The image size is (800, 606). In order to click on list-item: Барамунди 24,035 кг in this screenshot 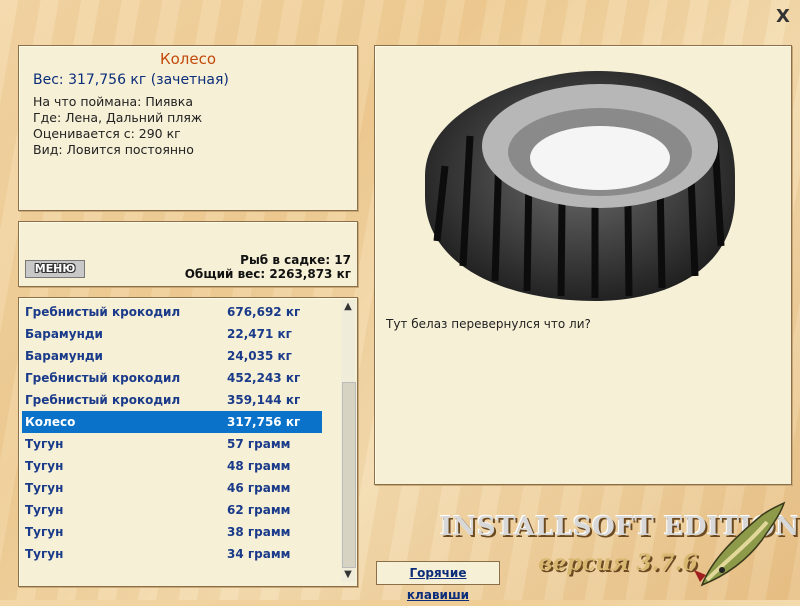, I will do `click(172, 356)`.